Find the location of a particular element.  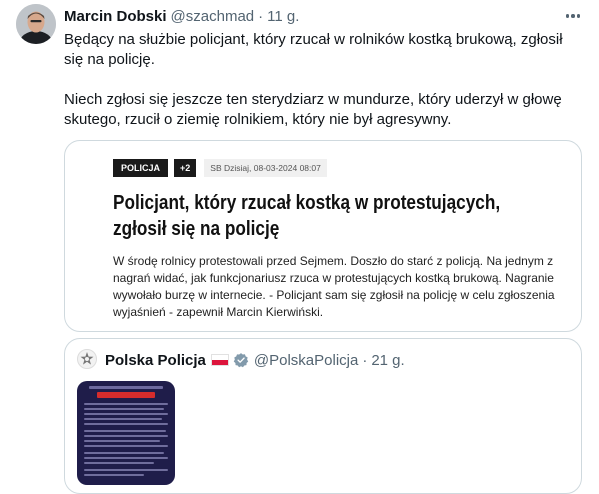

author-avatar is located at coordinates (36, 24).